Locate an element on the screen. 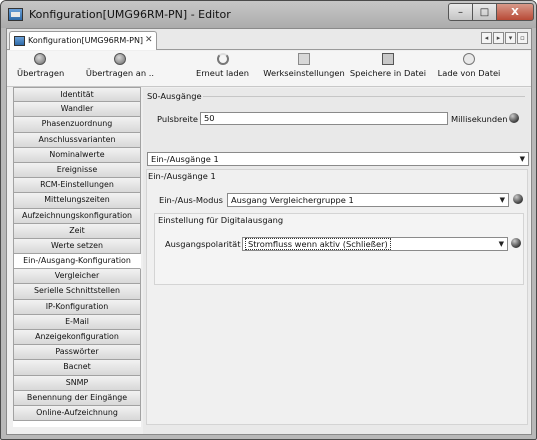  io-group-select: Ein-/Ausgänge 1 ▼ is located at coordinates (338, 159).